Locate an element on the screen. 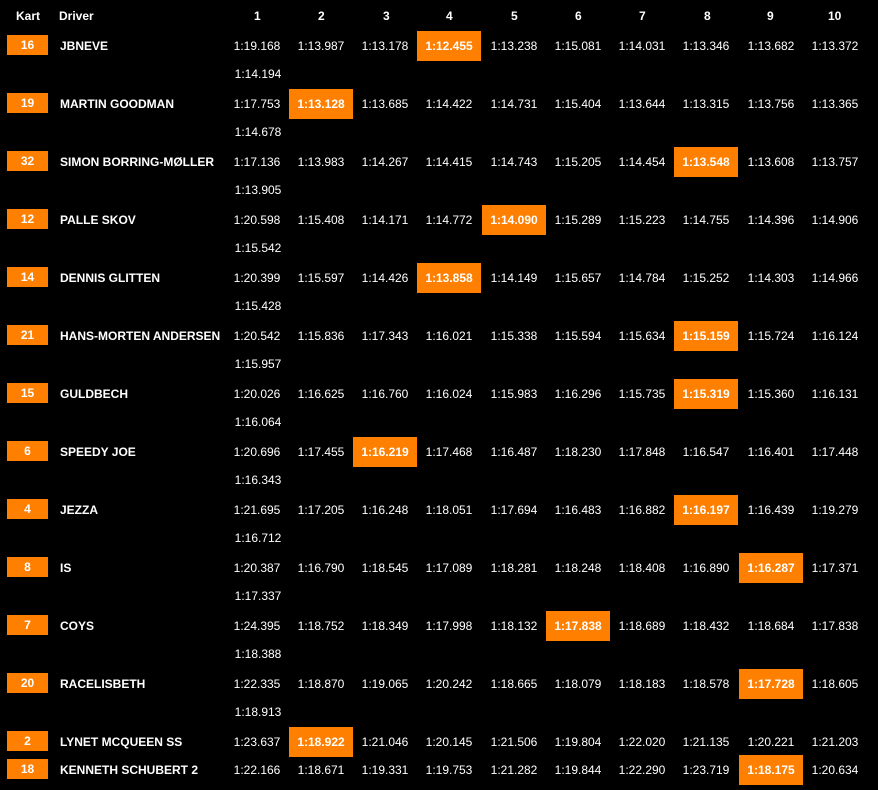  lap-header-8: 8 is located at coordinates (707, 16).